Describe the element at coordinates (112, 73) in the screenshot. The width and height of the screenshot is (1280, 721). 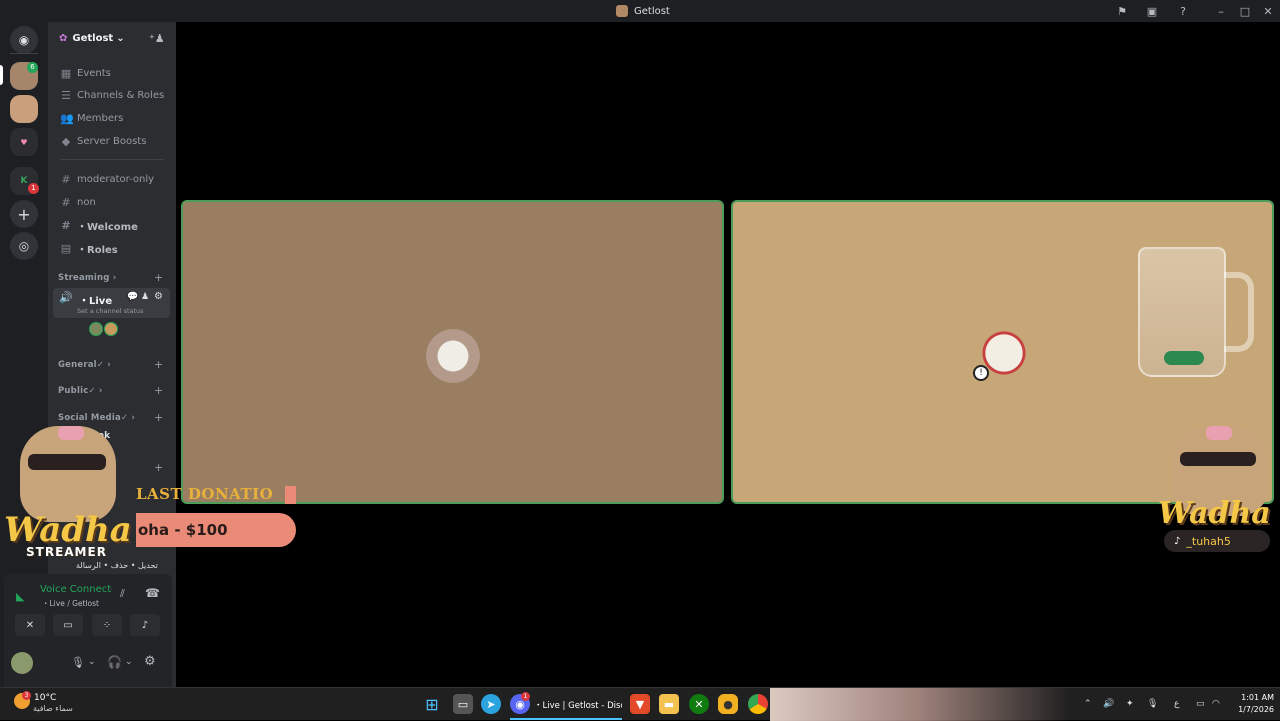
I see `menu-events: ▦ Events` at that location.